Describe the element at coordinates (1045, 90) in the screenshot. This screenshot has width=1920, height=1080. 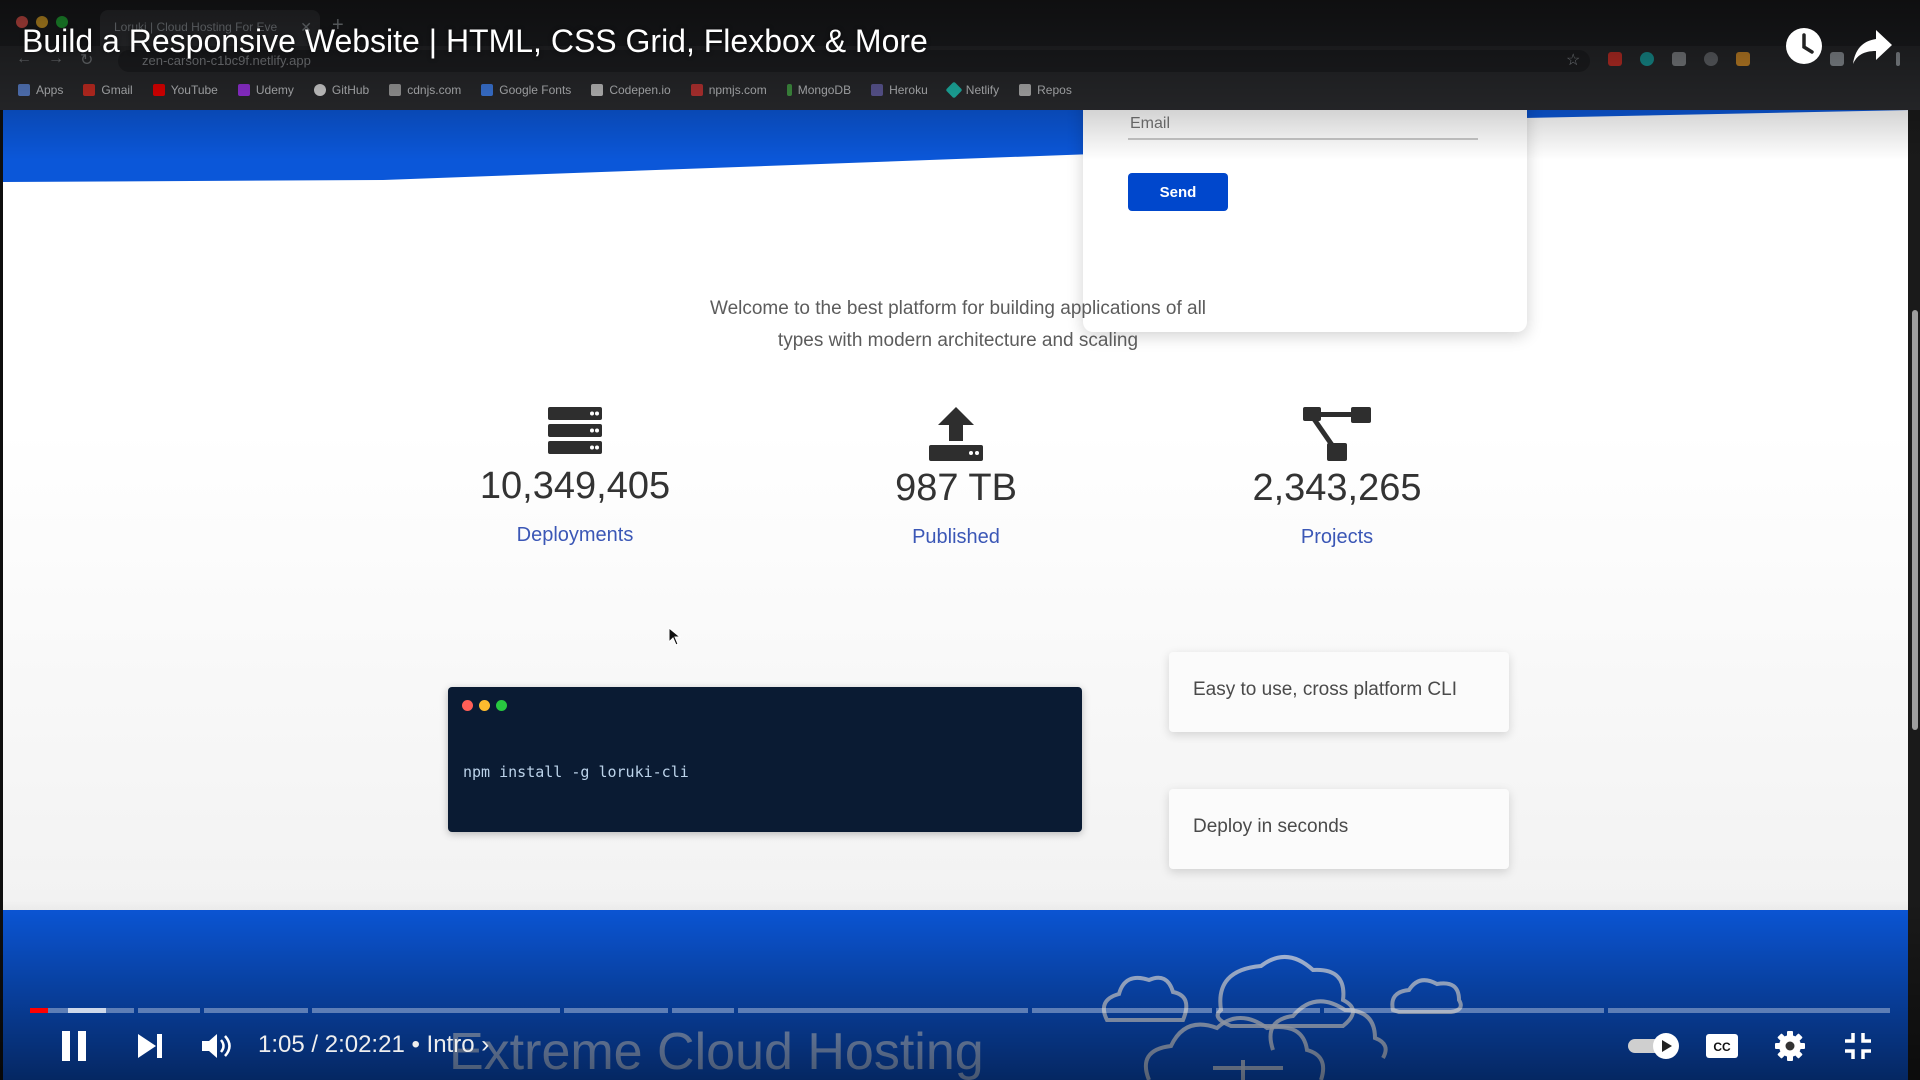
I see `bookmark-repos: Repos` at that location.